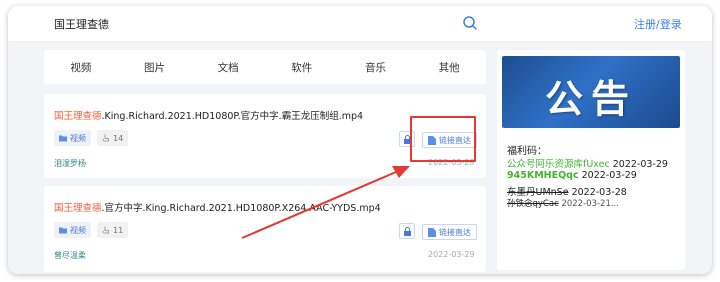 This screenshot has width=720, height=282. I want to click on notice-line: 945KMHEQqc 2022-03-29, so click(572, 175).